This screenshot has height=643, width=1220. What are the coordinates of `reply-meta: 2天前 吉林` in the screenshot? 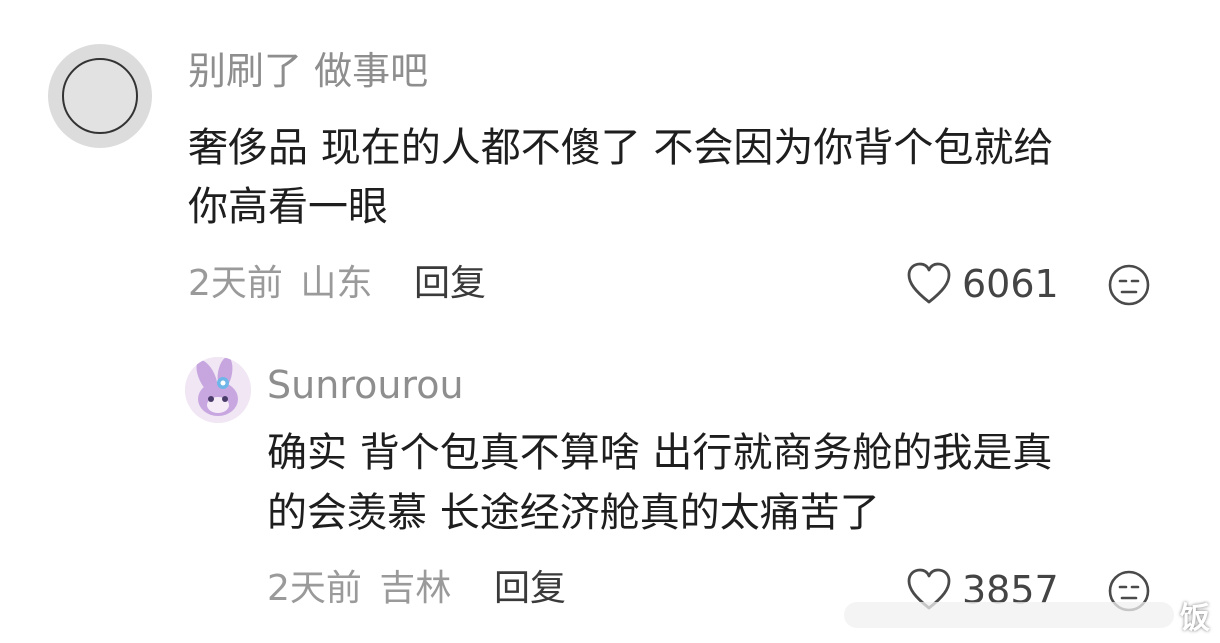 It's located at (359, 589).